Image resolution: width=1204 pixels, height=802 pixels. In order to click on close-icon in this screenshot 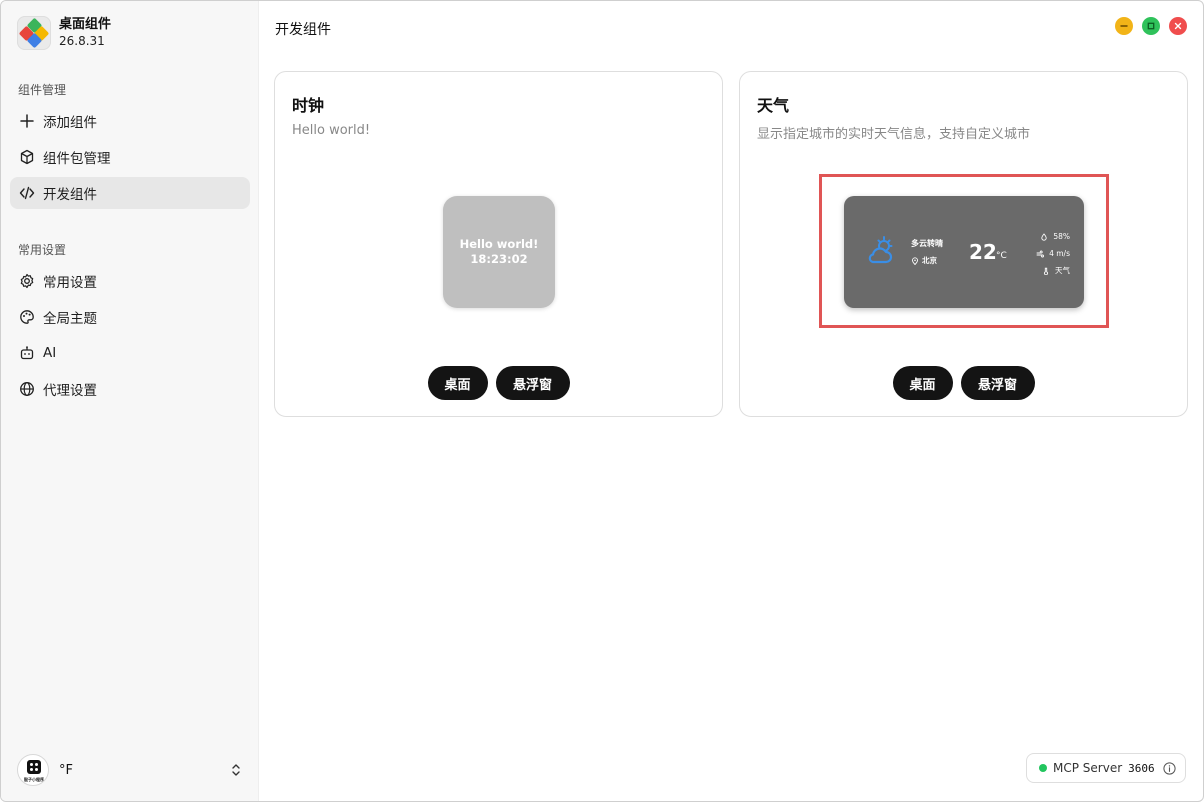, I will do `click(1178, 26)`.